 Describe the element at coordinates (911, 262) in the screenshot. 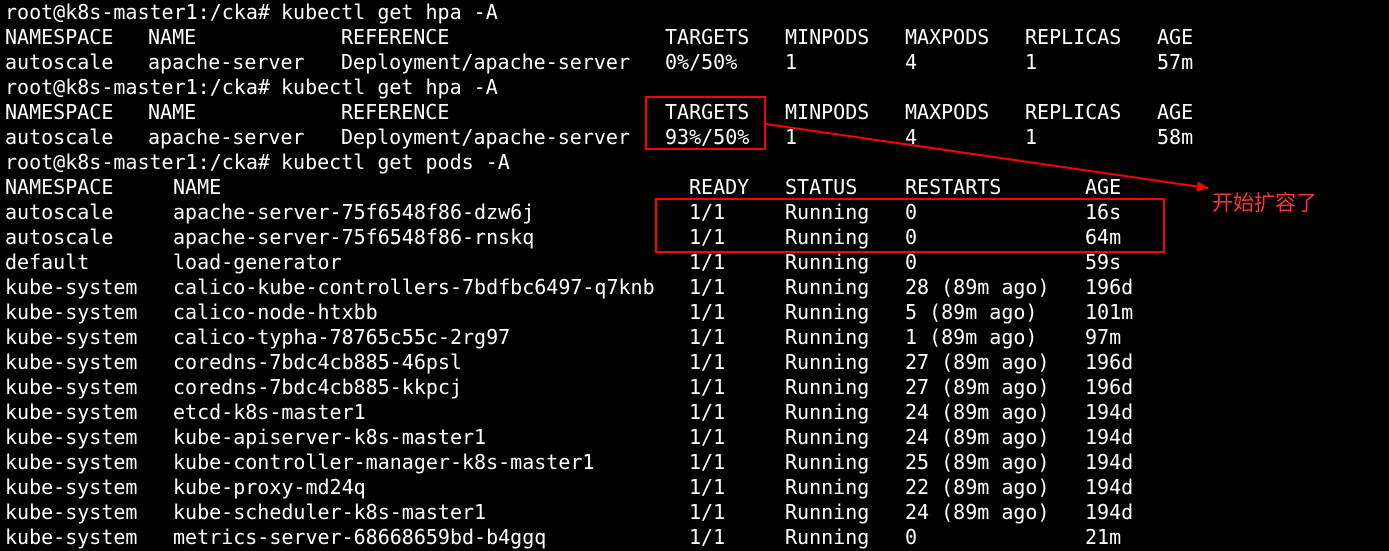

I see `cell-restarts: 0` at that location.